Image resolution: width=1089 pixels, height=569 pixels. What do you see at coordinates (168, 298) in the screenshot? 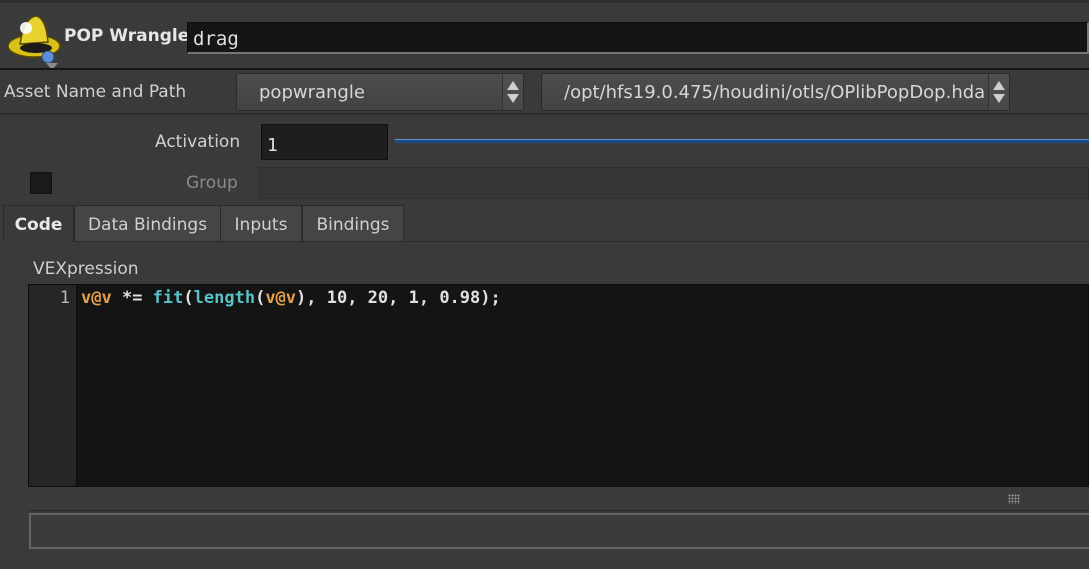
I see `code-token-function: fit` at bounding box center [168, 298].